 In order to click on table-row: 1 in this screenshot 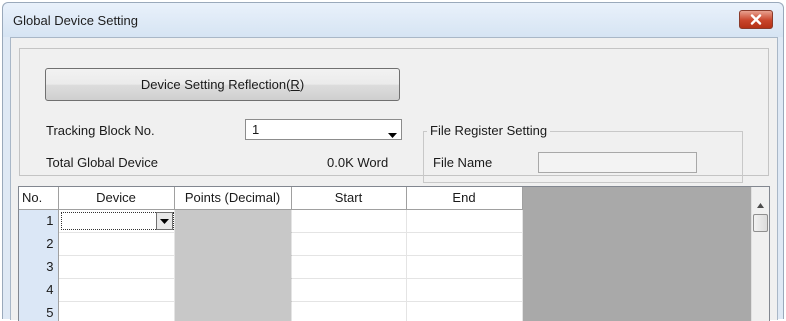, I will do `click(271, 221)`.